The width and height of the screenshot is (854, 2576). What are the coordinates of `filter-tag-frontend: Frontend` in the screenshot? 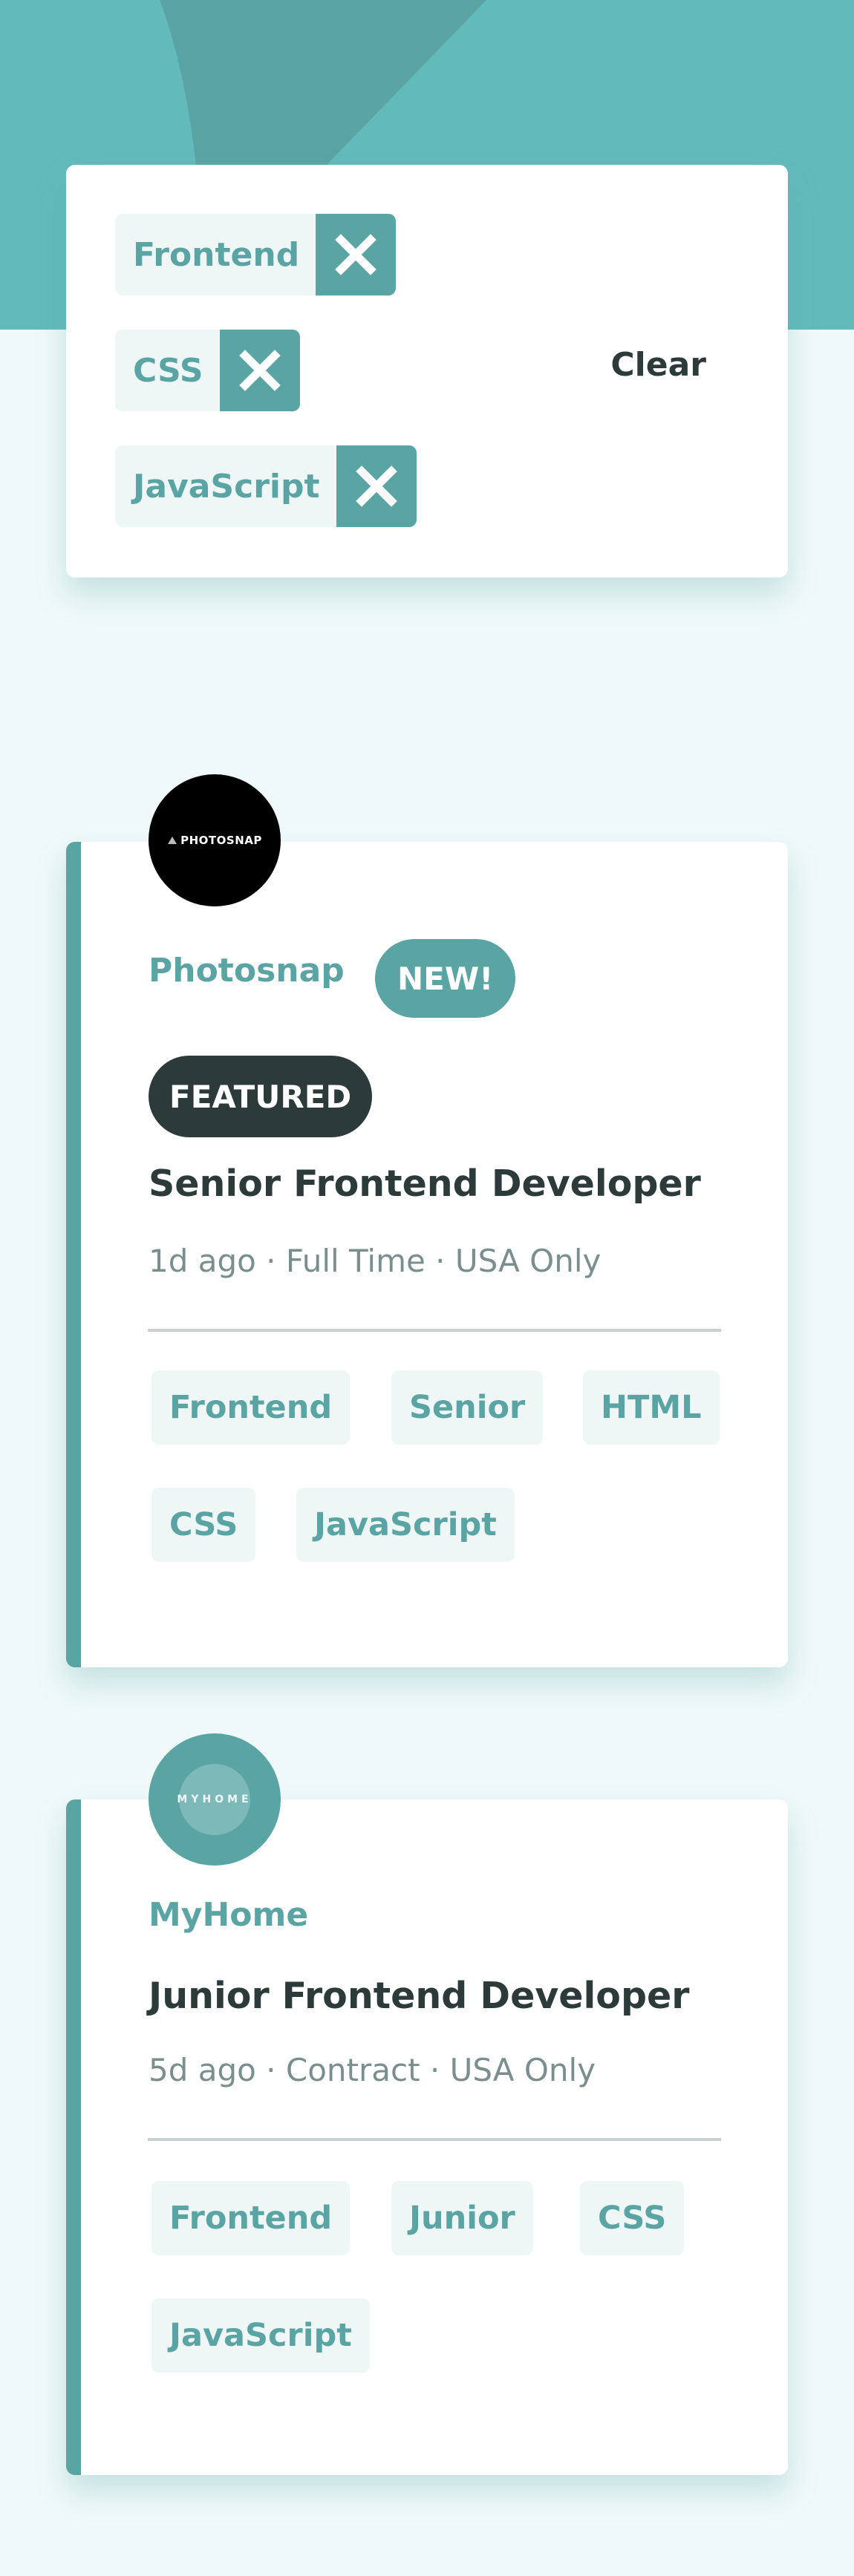 It's located at (256, 255).